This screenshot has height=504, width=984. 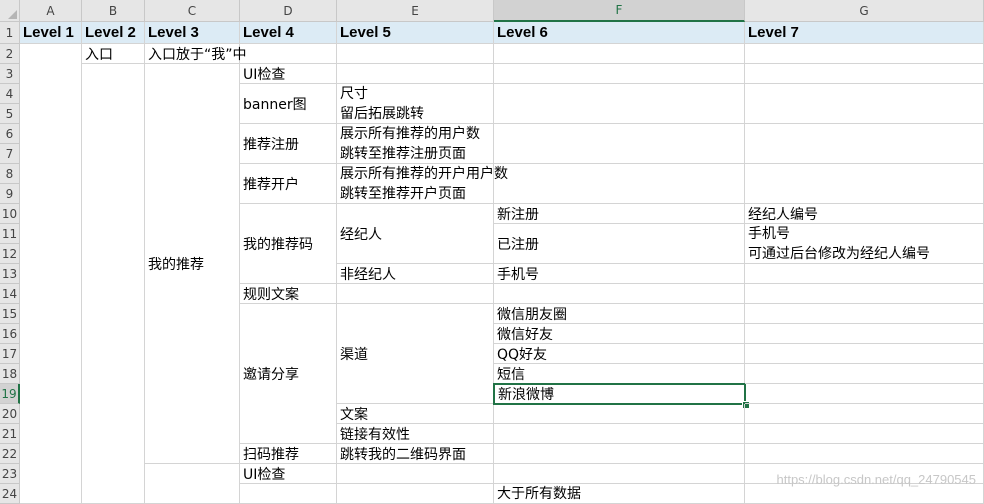 I want to click on column-header-g: G, so click(x=864, y=11).